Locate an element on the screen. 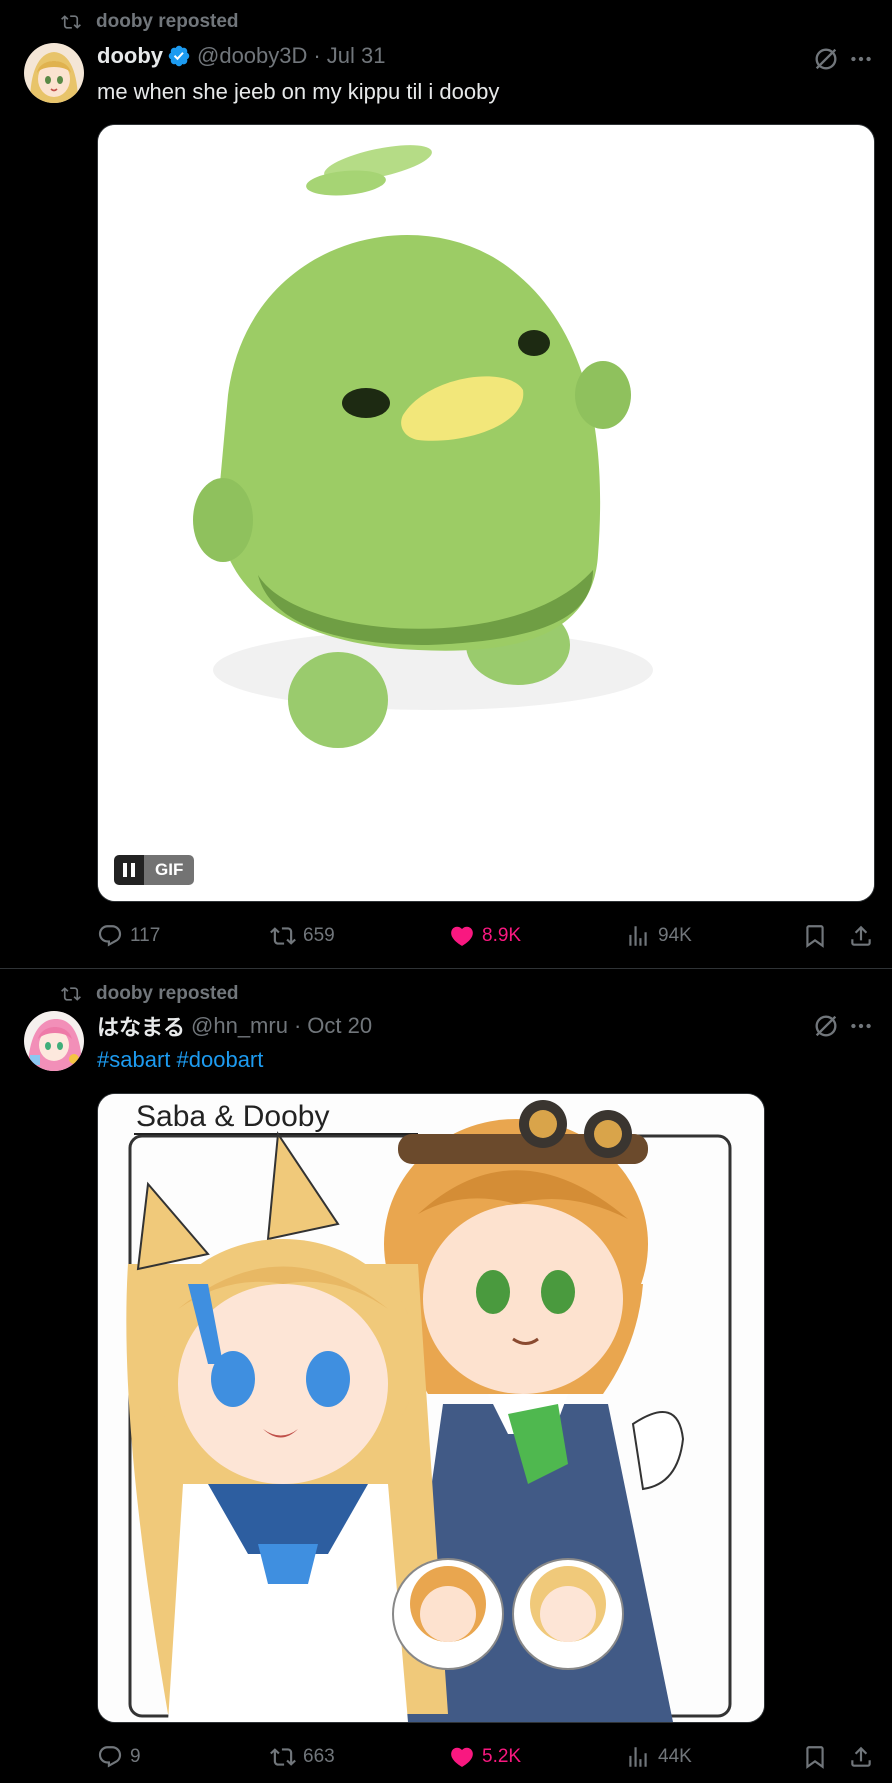 This screenshot has width=892, height=1783. tweet-header: はなまる @hn_mru · Oct 20 is located at coordinates (234, 1026).